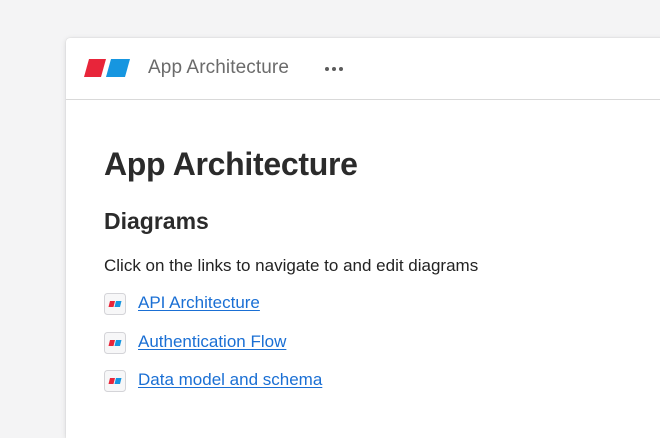 The height and width of the screenshot is (438, 660). Describe the element at coordinates (199, 303) in the screenshot. I see `diagram-link-api-architecture: API Architecture` at that location.